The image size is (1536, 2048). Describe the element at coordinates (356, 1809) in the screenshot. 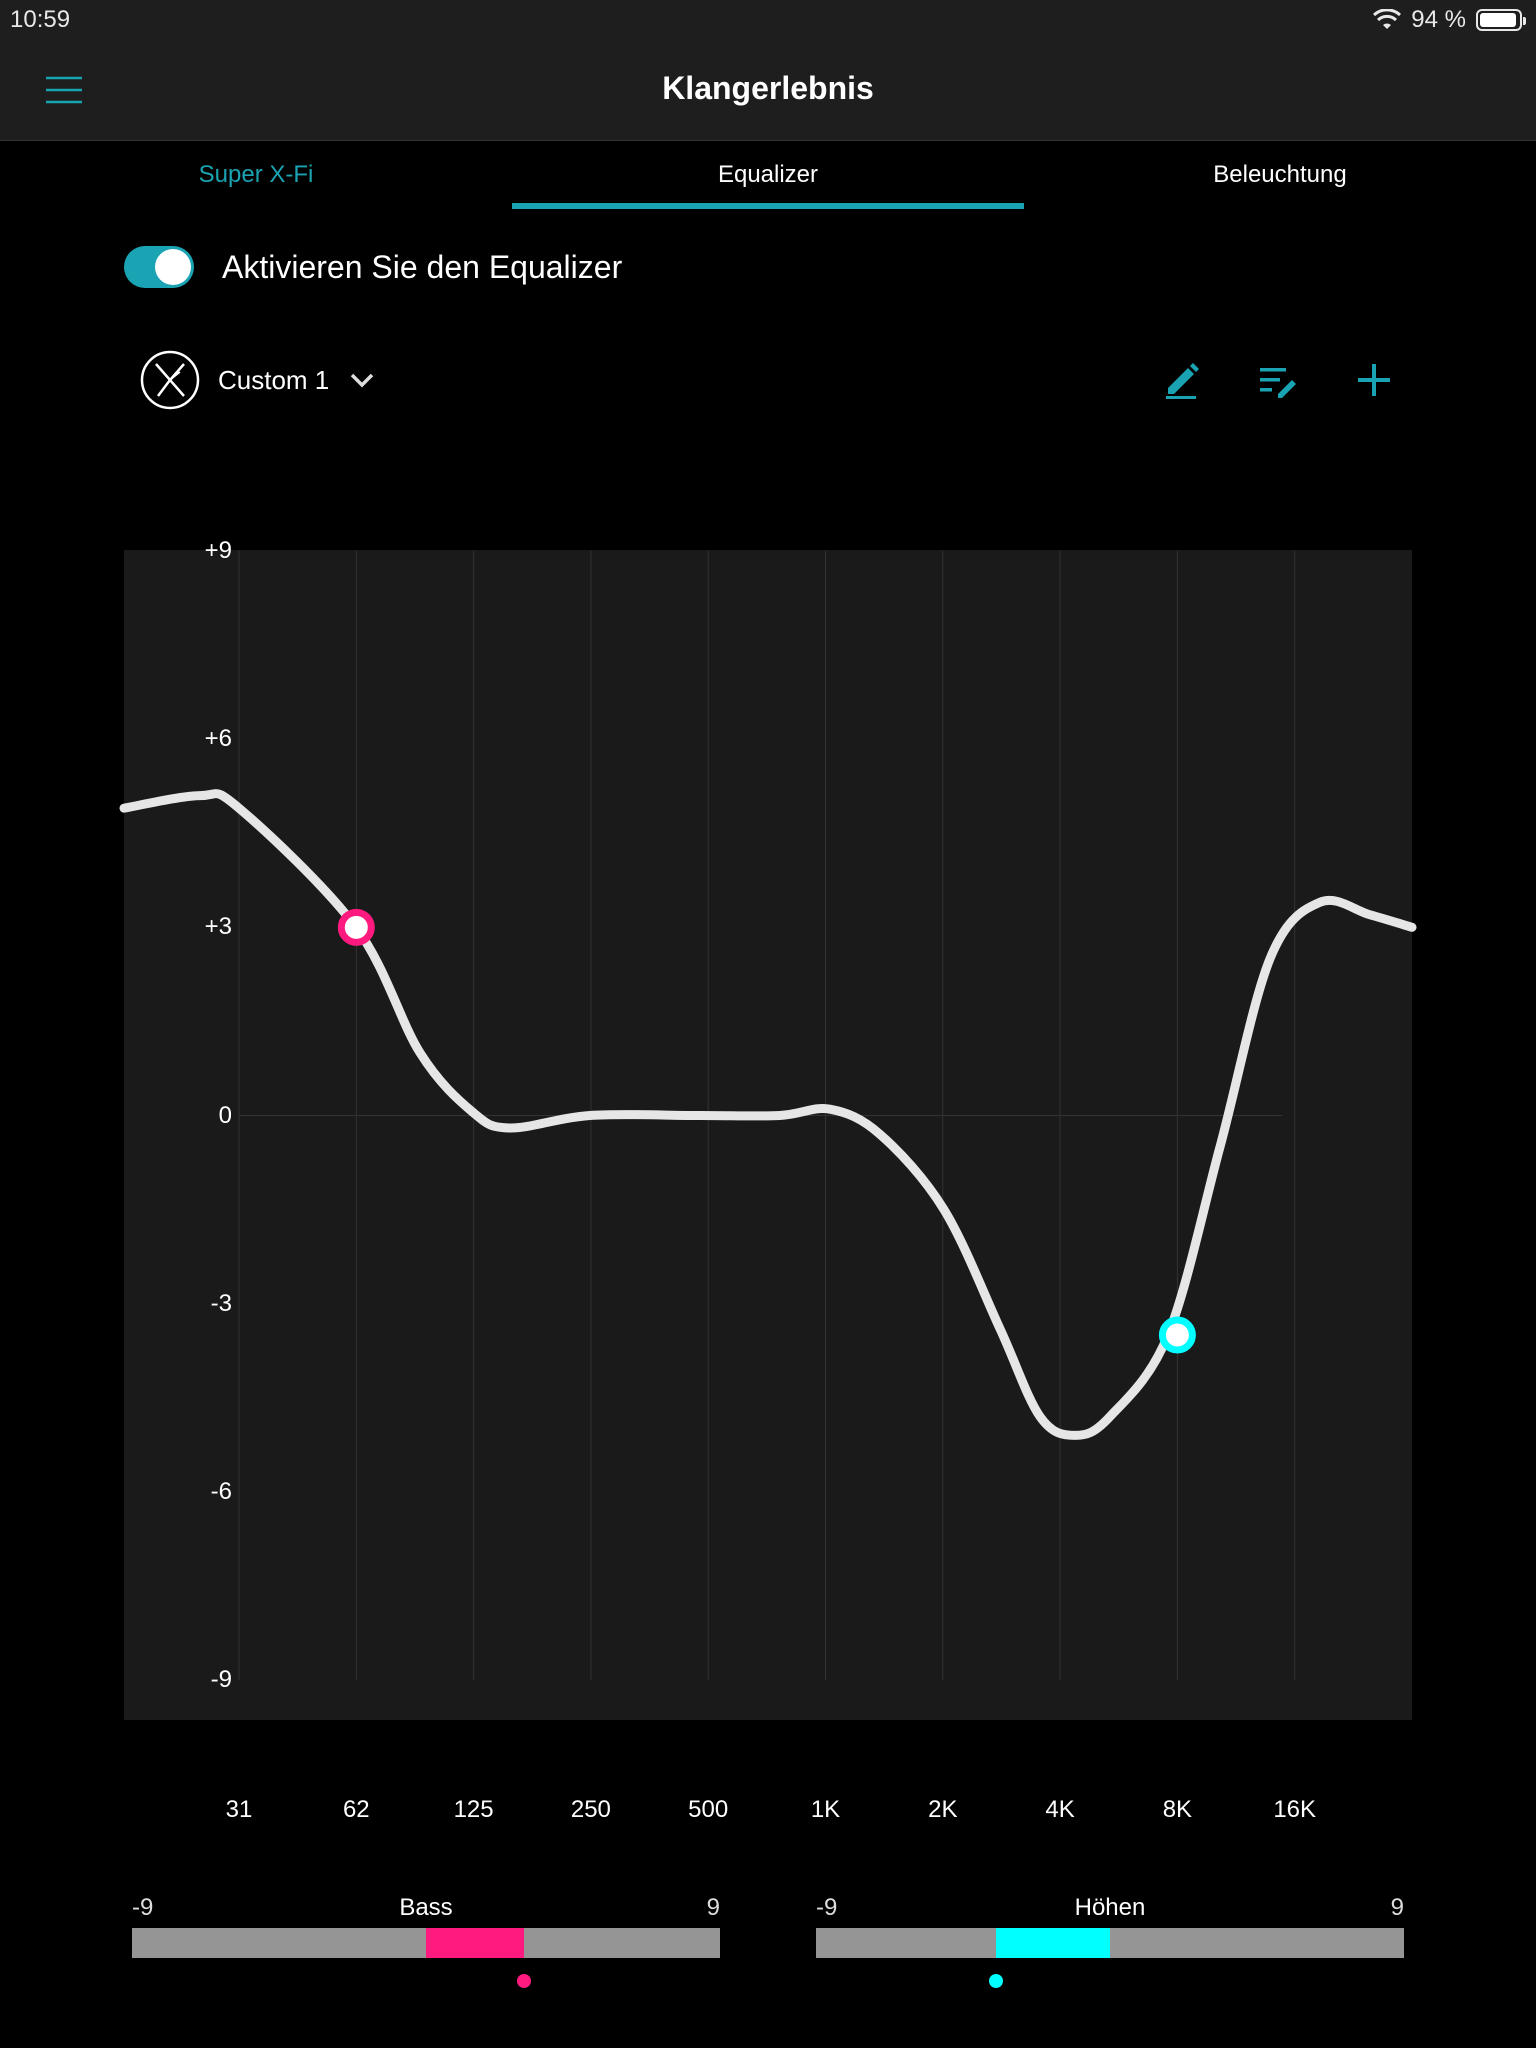

I see `band-label-62: 62` at that location.